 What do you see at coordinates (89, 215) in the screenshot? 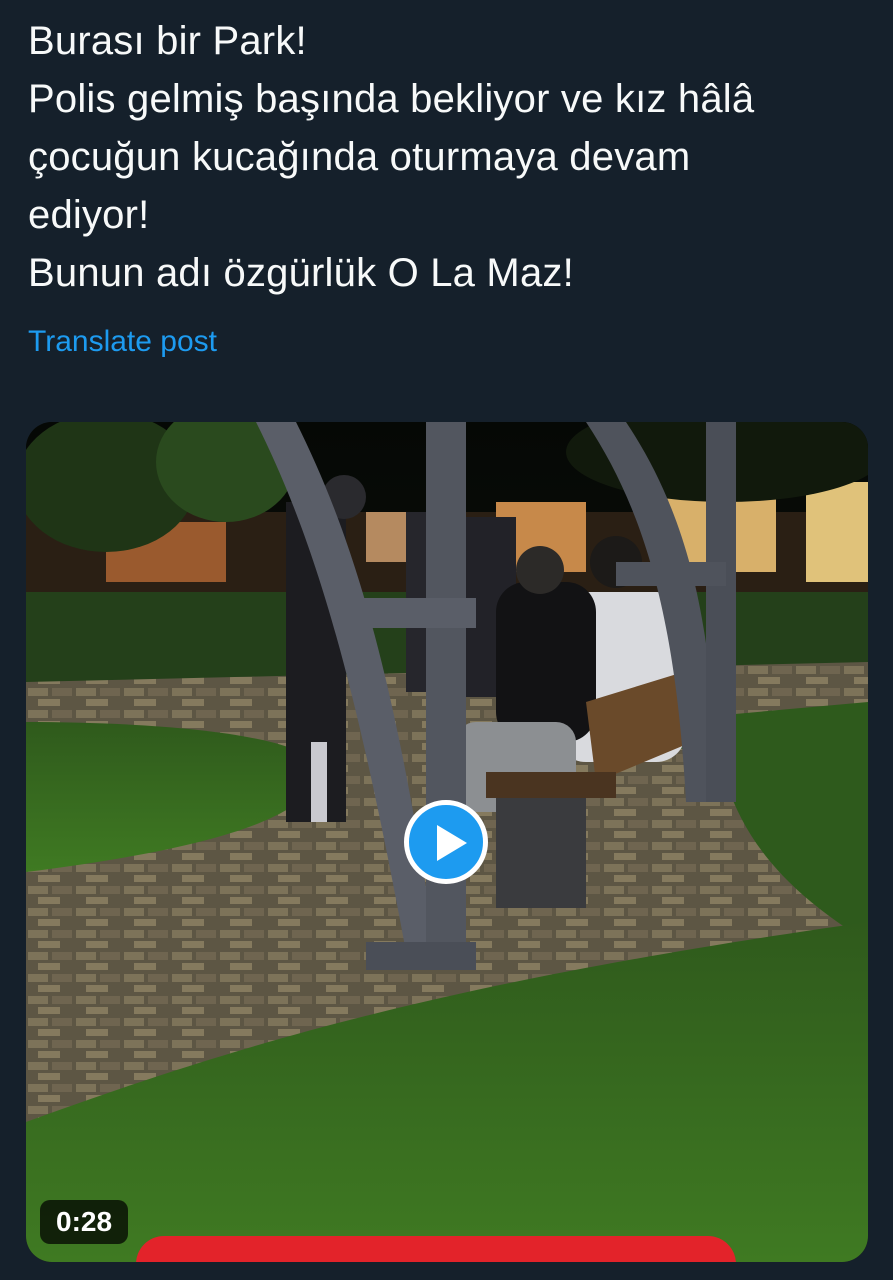
I see `post-text-line: ediyor!` at bounding box center [89, 215].